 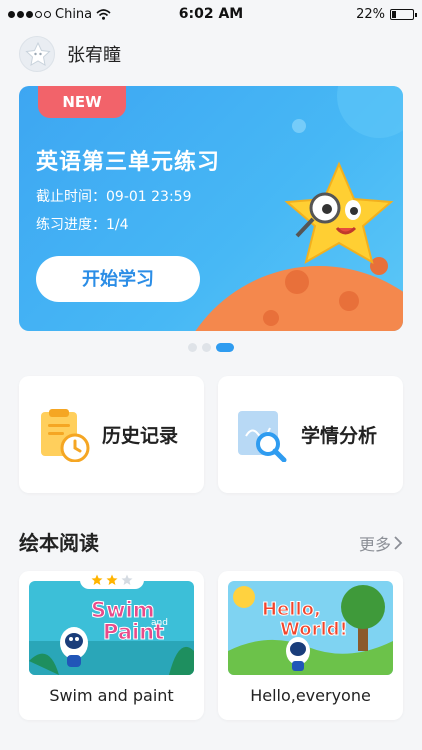 I want to click on book-cover-hello: Hello, World!, so click(x=310, y=628).